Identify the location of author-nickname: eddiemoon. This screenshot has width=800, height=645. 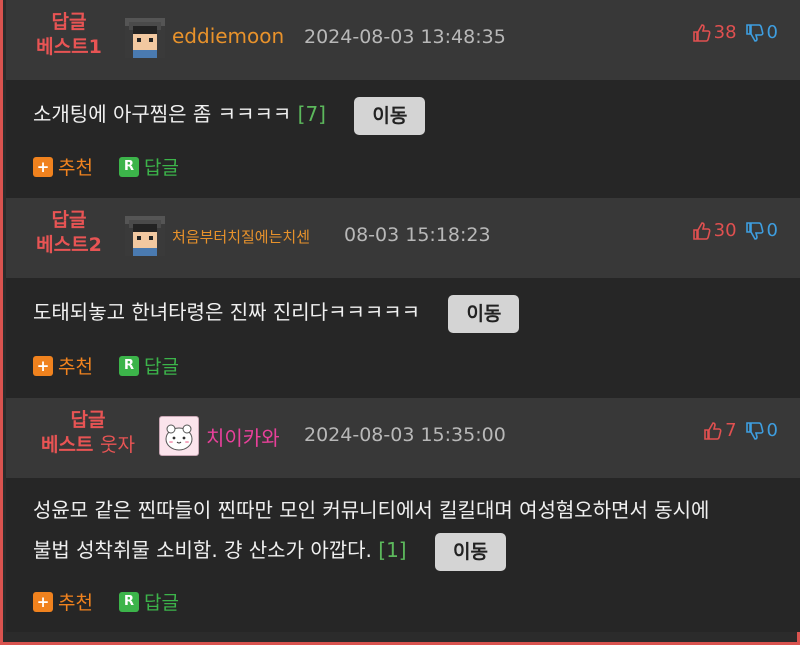
(228, 36).